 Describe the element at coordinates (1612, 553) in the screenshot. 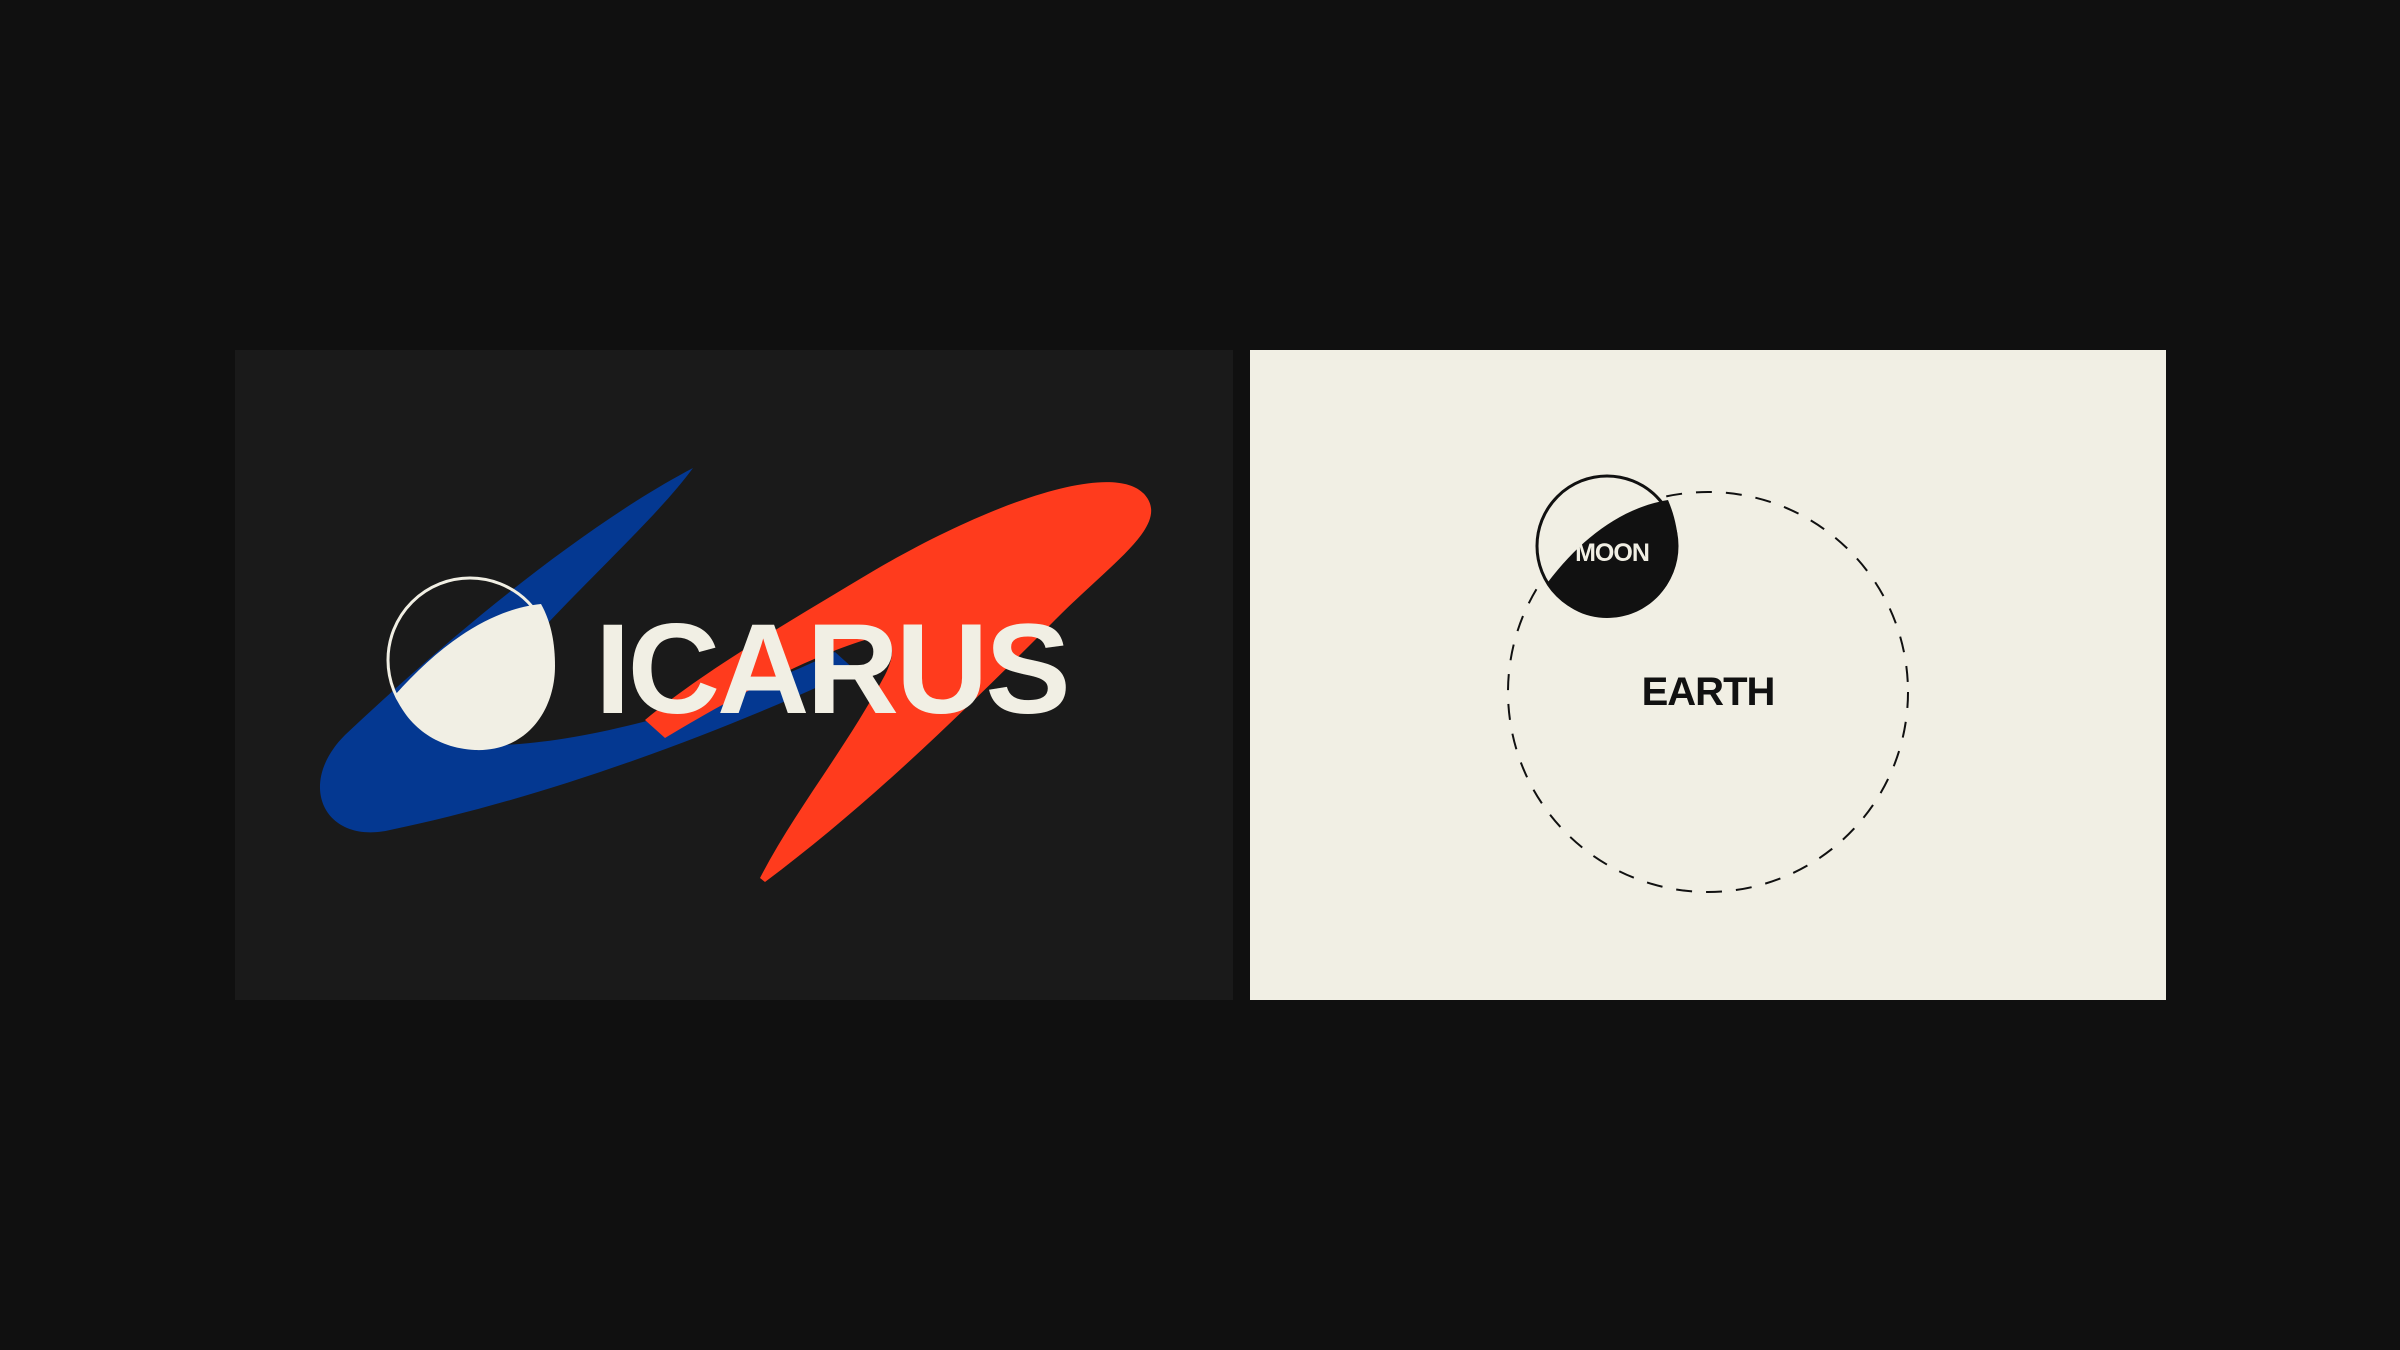

I see `moon-label: MOON` at that location.